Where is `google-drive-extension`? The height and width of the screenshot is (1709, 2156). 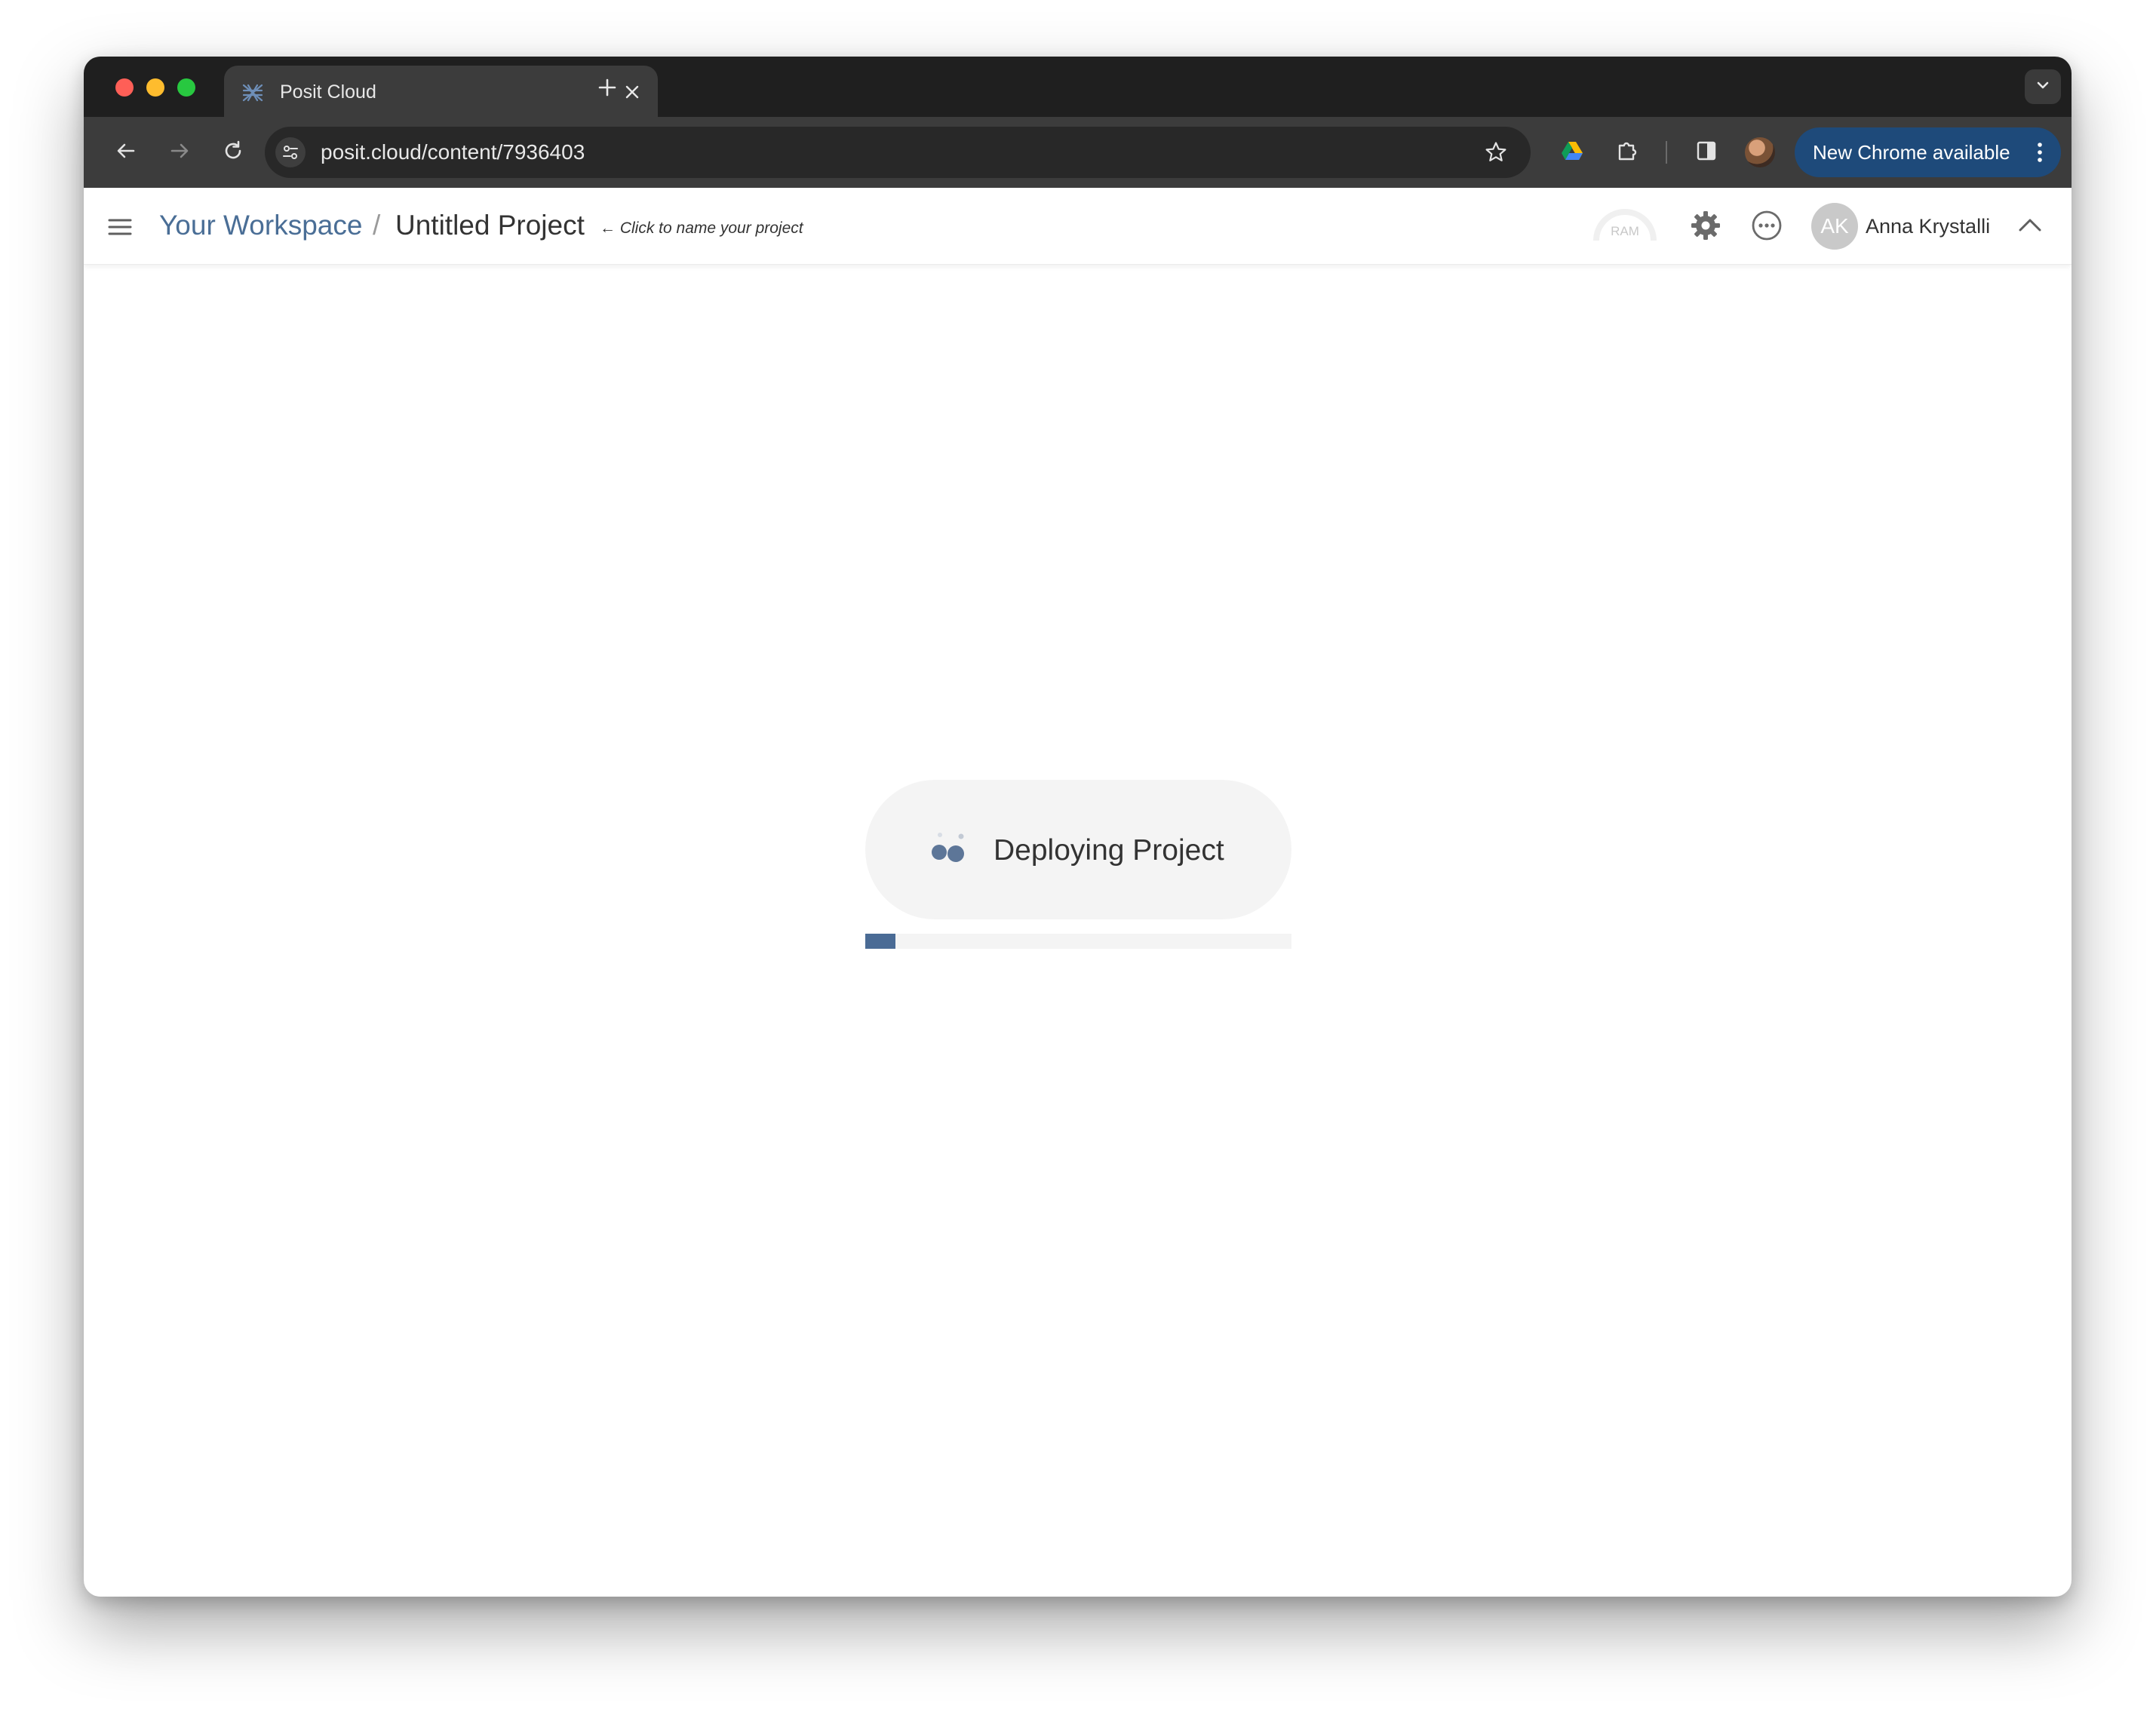 google-drive-extension is located at coordinates (1572, 152).